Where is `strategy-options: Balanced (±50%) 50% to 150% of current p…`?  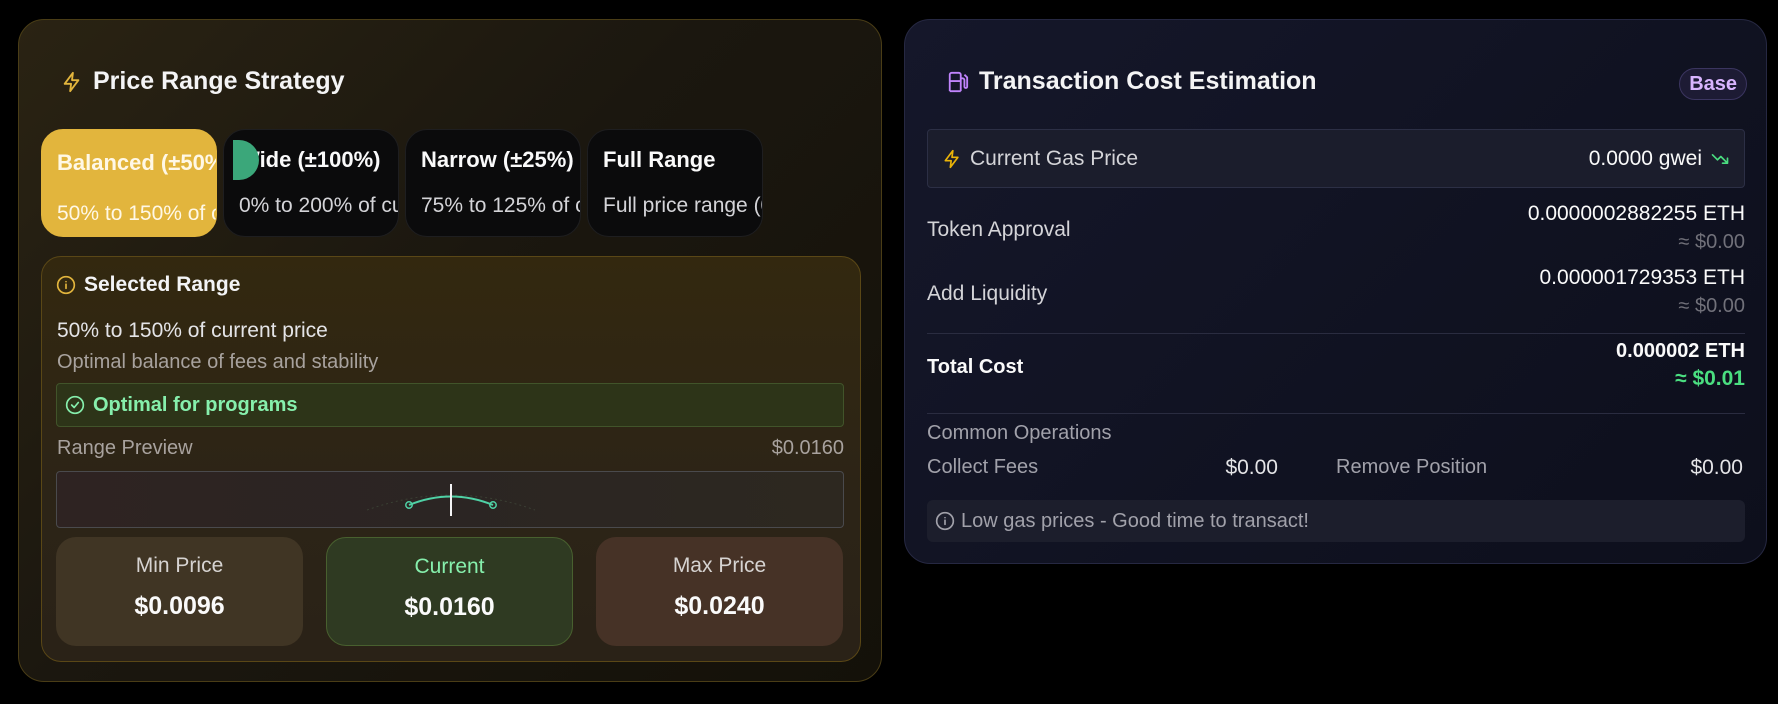 strategy-options: Balanced (±50%) 50% to 150% of current p… is located at coordinates (451, 184).